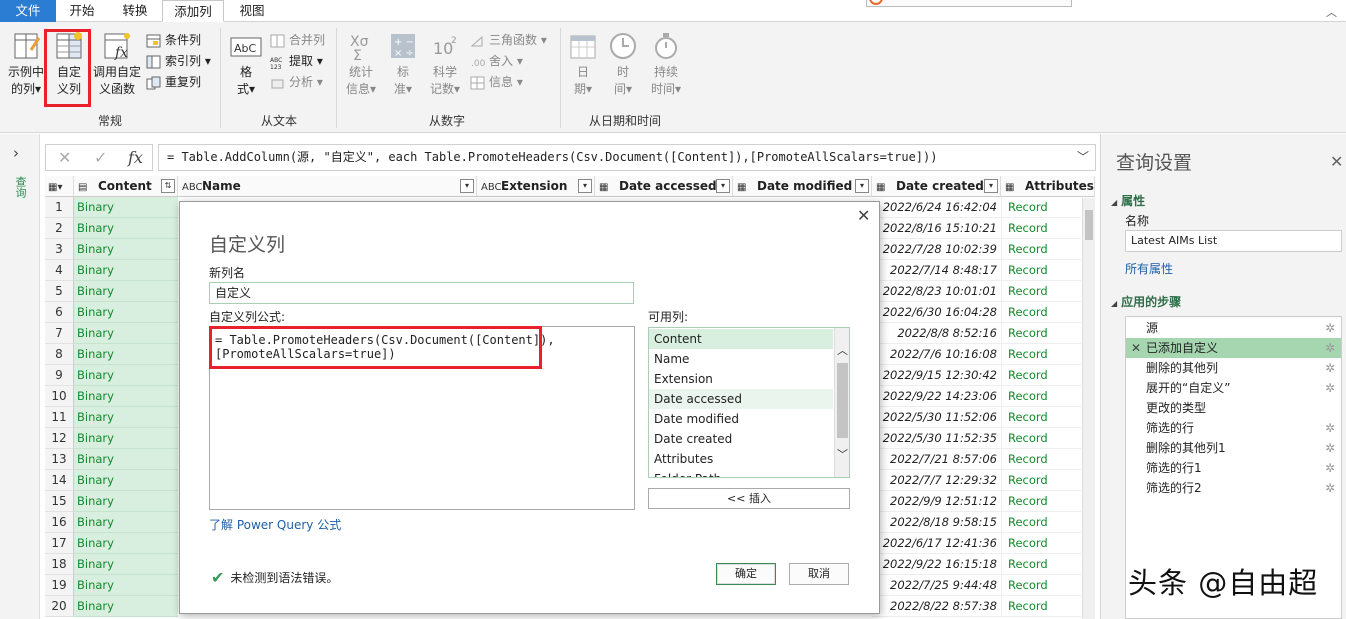  What do you see at coordinates (936, 333) in the screenshot?
I see `cell-date-created: 2022/8/8 8:52:16` at bounding box center [936, 333].